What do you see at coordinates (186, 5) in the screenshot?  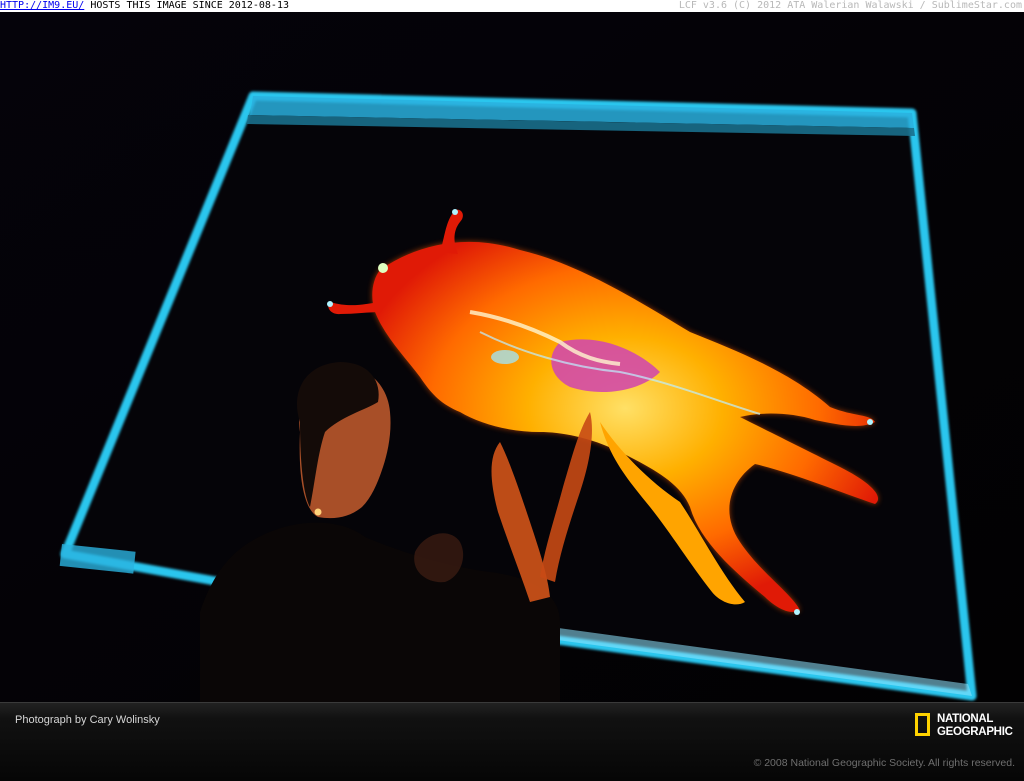 I see `host-text: HOSTS THIS IMAGE SINCE 2012-08-13` at bounding box center [186, 5].